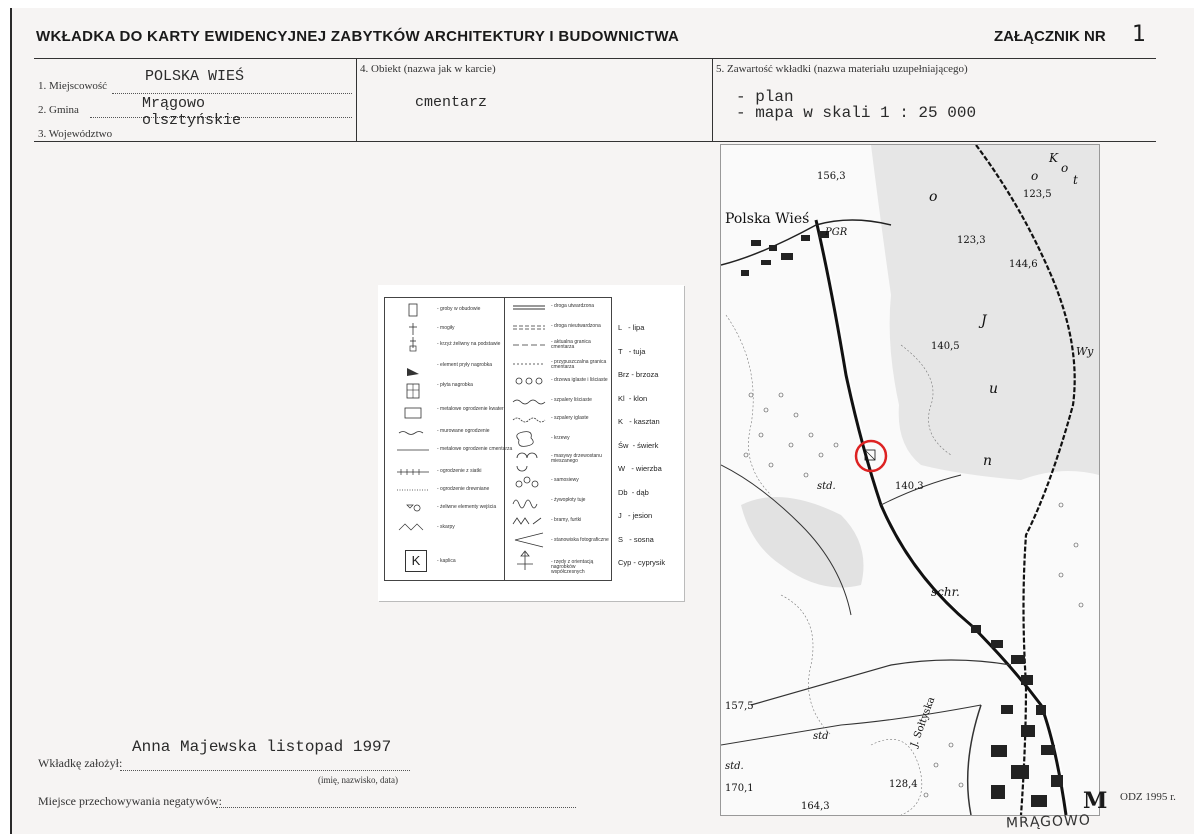 Image resolution: width=1199 pixels, height=837 pixels. What do you see at coordinates (636, 539) in the screenshot?
I see `legend-tree-item: S - sosna` at bounding box center [636, 539].